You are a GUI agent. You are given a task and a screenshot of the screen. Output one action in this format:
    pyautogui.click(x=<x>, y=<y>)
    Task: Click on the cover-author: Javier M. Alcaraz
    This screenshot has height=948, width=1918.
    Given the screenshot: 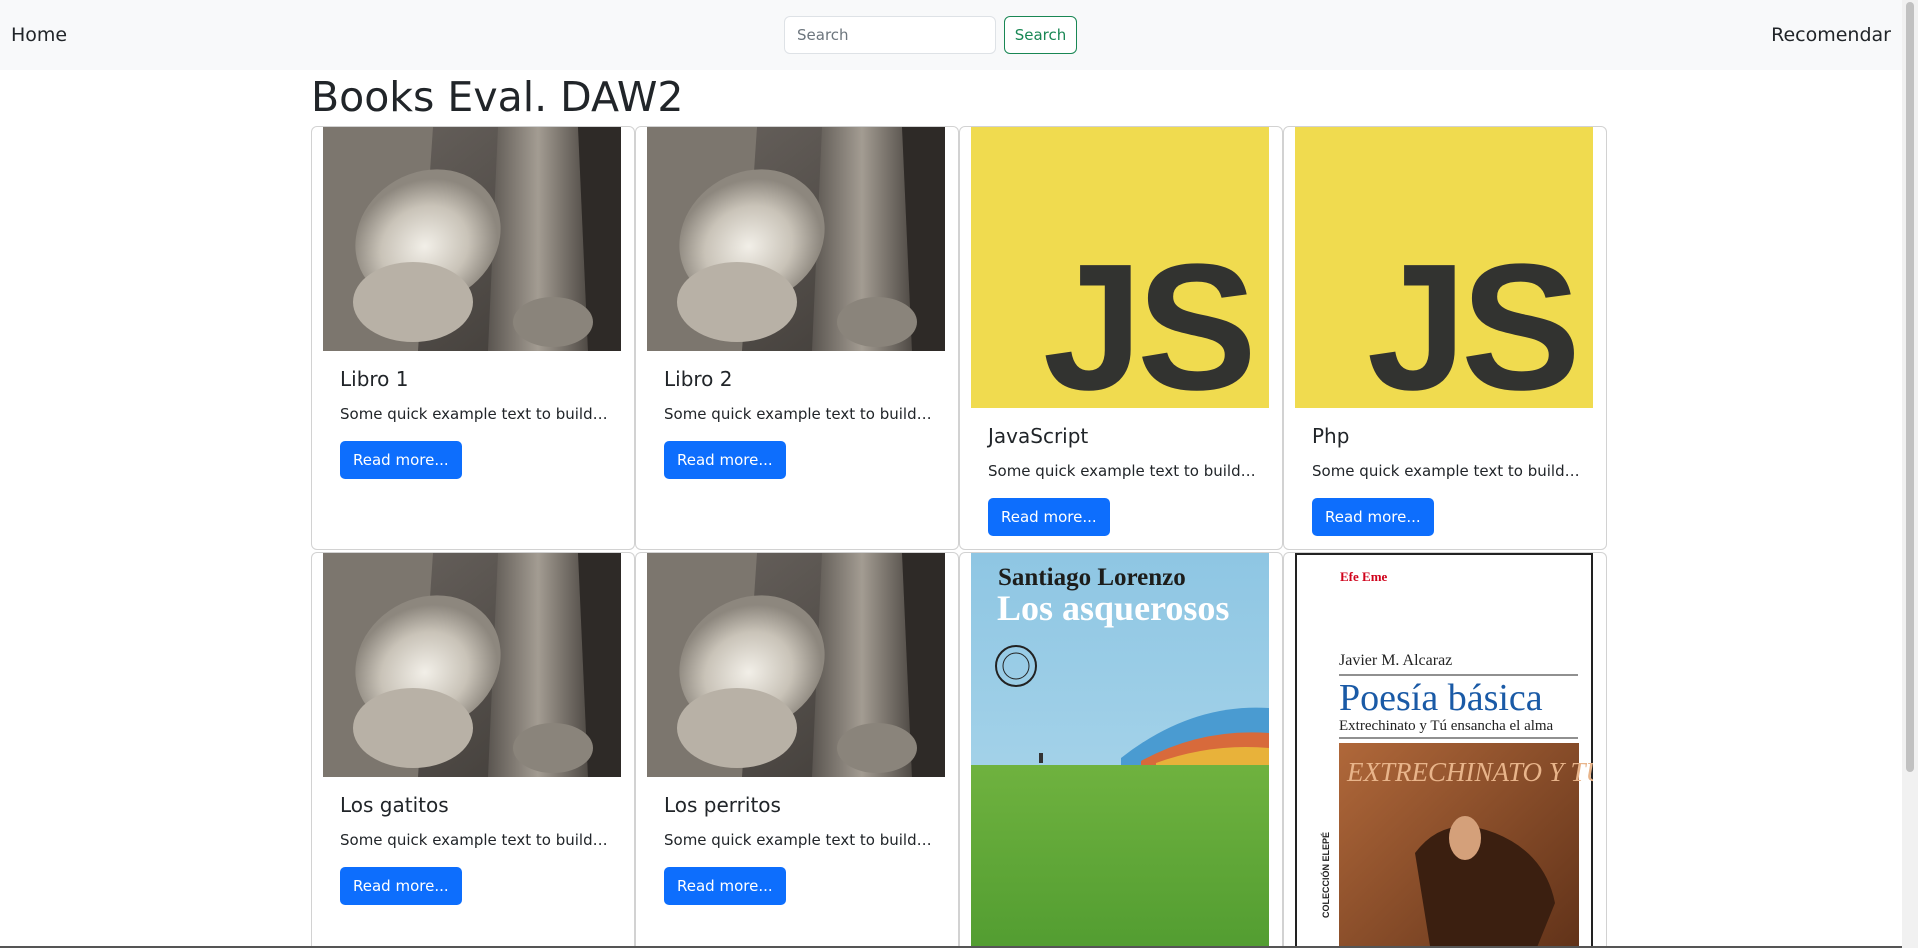 What is the action you would take?
    pyautogui.click(x=1395, y=660)
    